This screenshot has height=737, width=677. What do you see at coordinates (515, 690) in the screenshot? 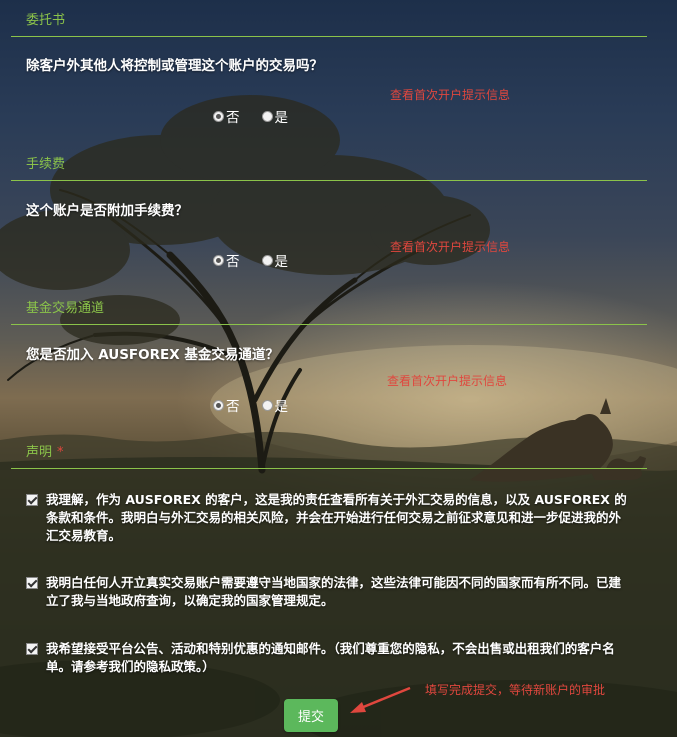
I see `annotation-text: 填写完成提交，等待新账户的审批` at bounding box center [515, 690].